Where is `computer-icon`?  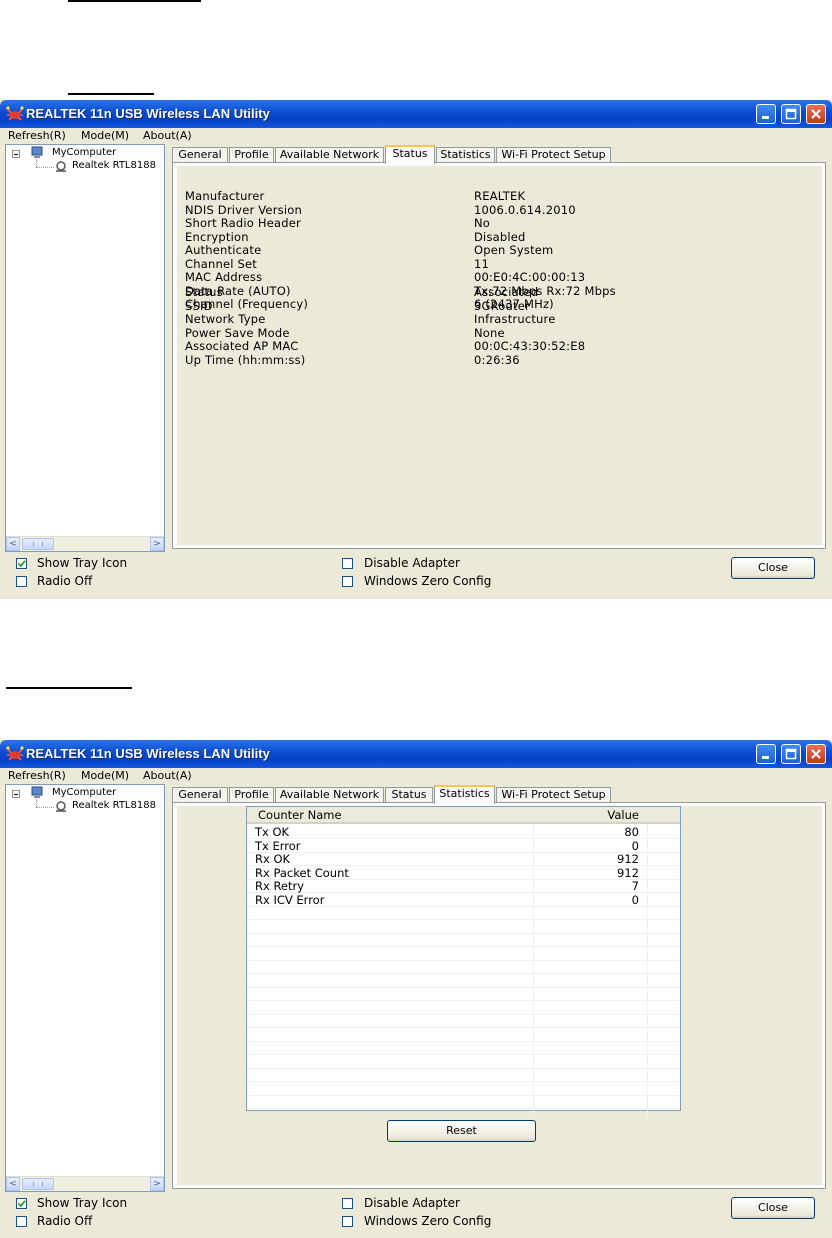
computer-icon is located at coordinates (37, 152).